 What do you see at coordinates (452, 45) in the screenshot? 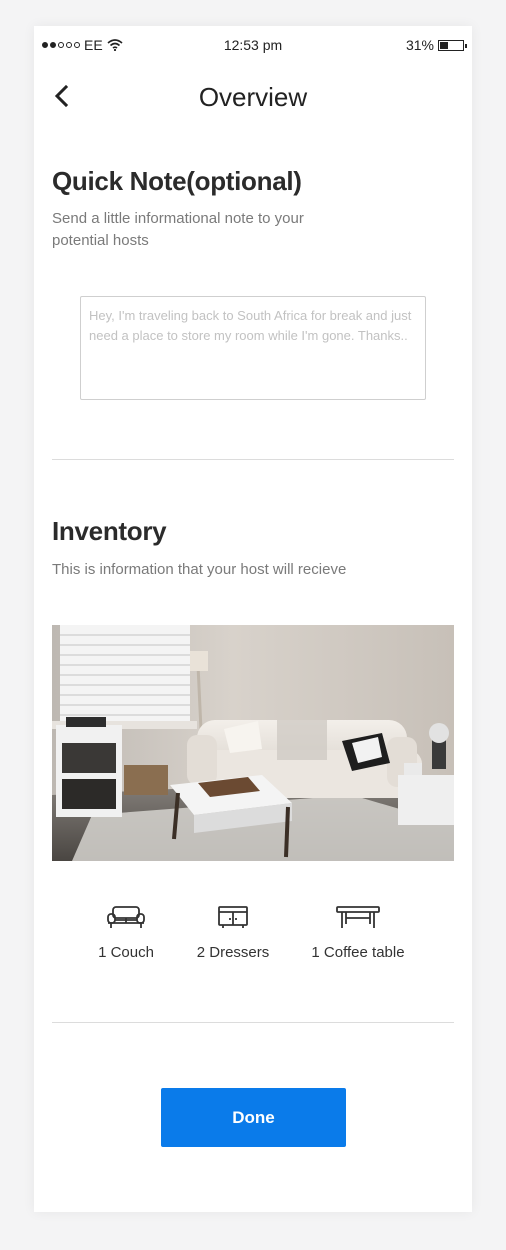
I see `battery-icon` at bounding box center [452, 45].